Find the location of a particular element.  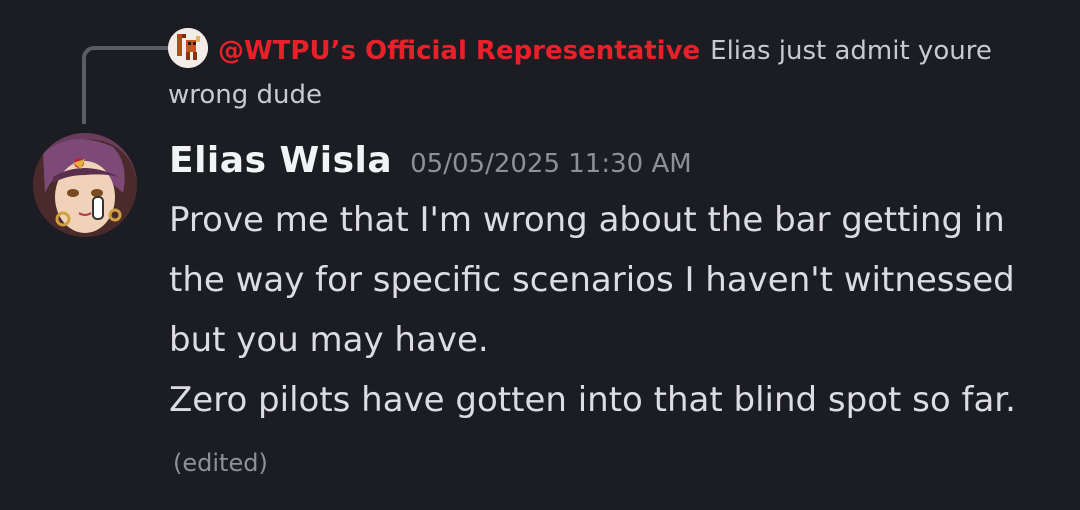

message-timestamp: 05/05/2025 11:30 AM is located at coordinates (551, 164).